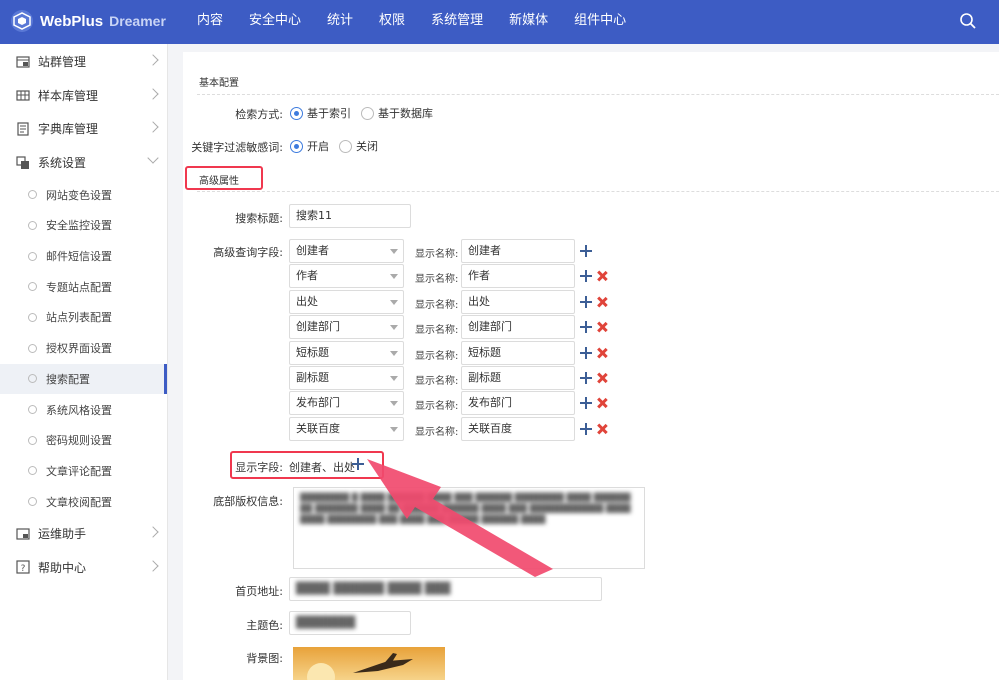 The image size is (999, 680). What do you see at coordinates (518, 352) in the screenshot?
I see `display-name-input: 短标题` at bounding box center [518, 352].